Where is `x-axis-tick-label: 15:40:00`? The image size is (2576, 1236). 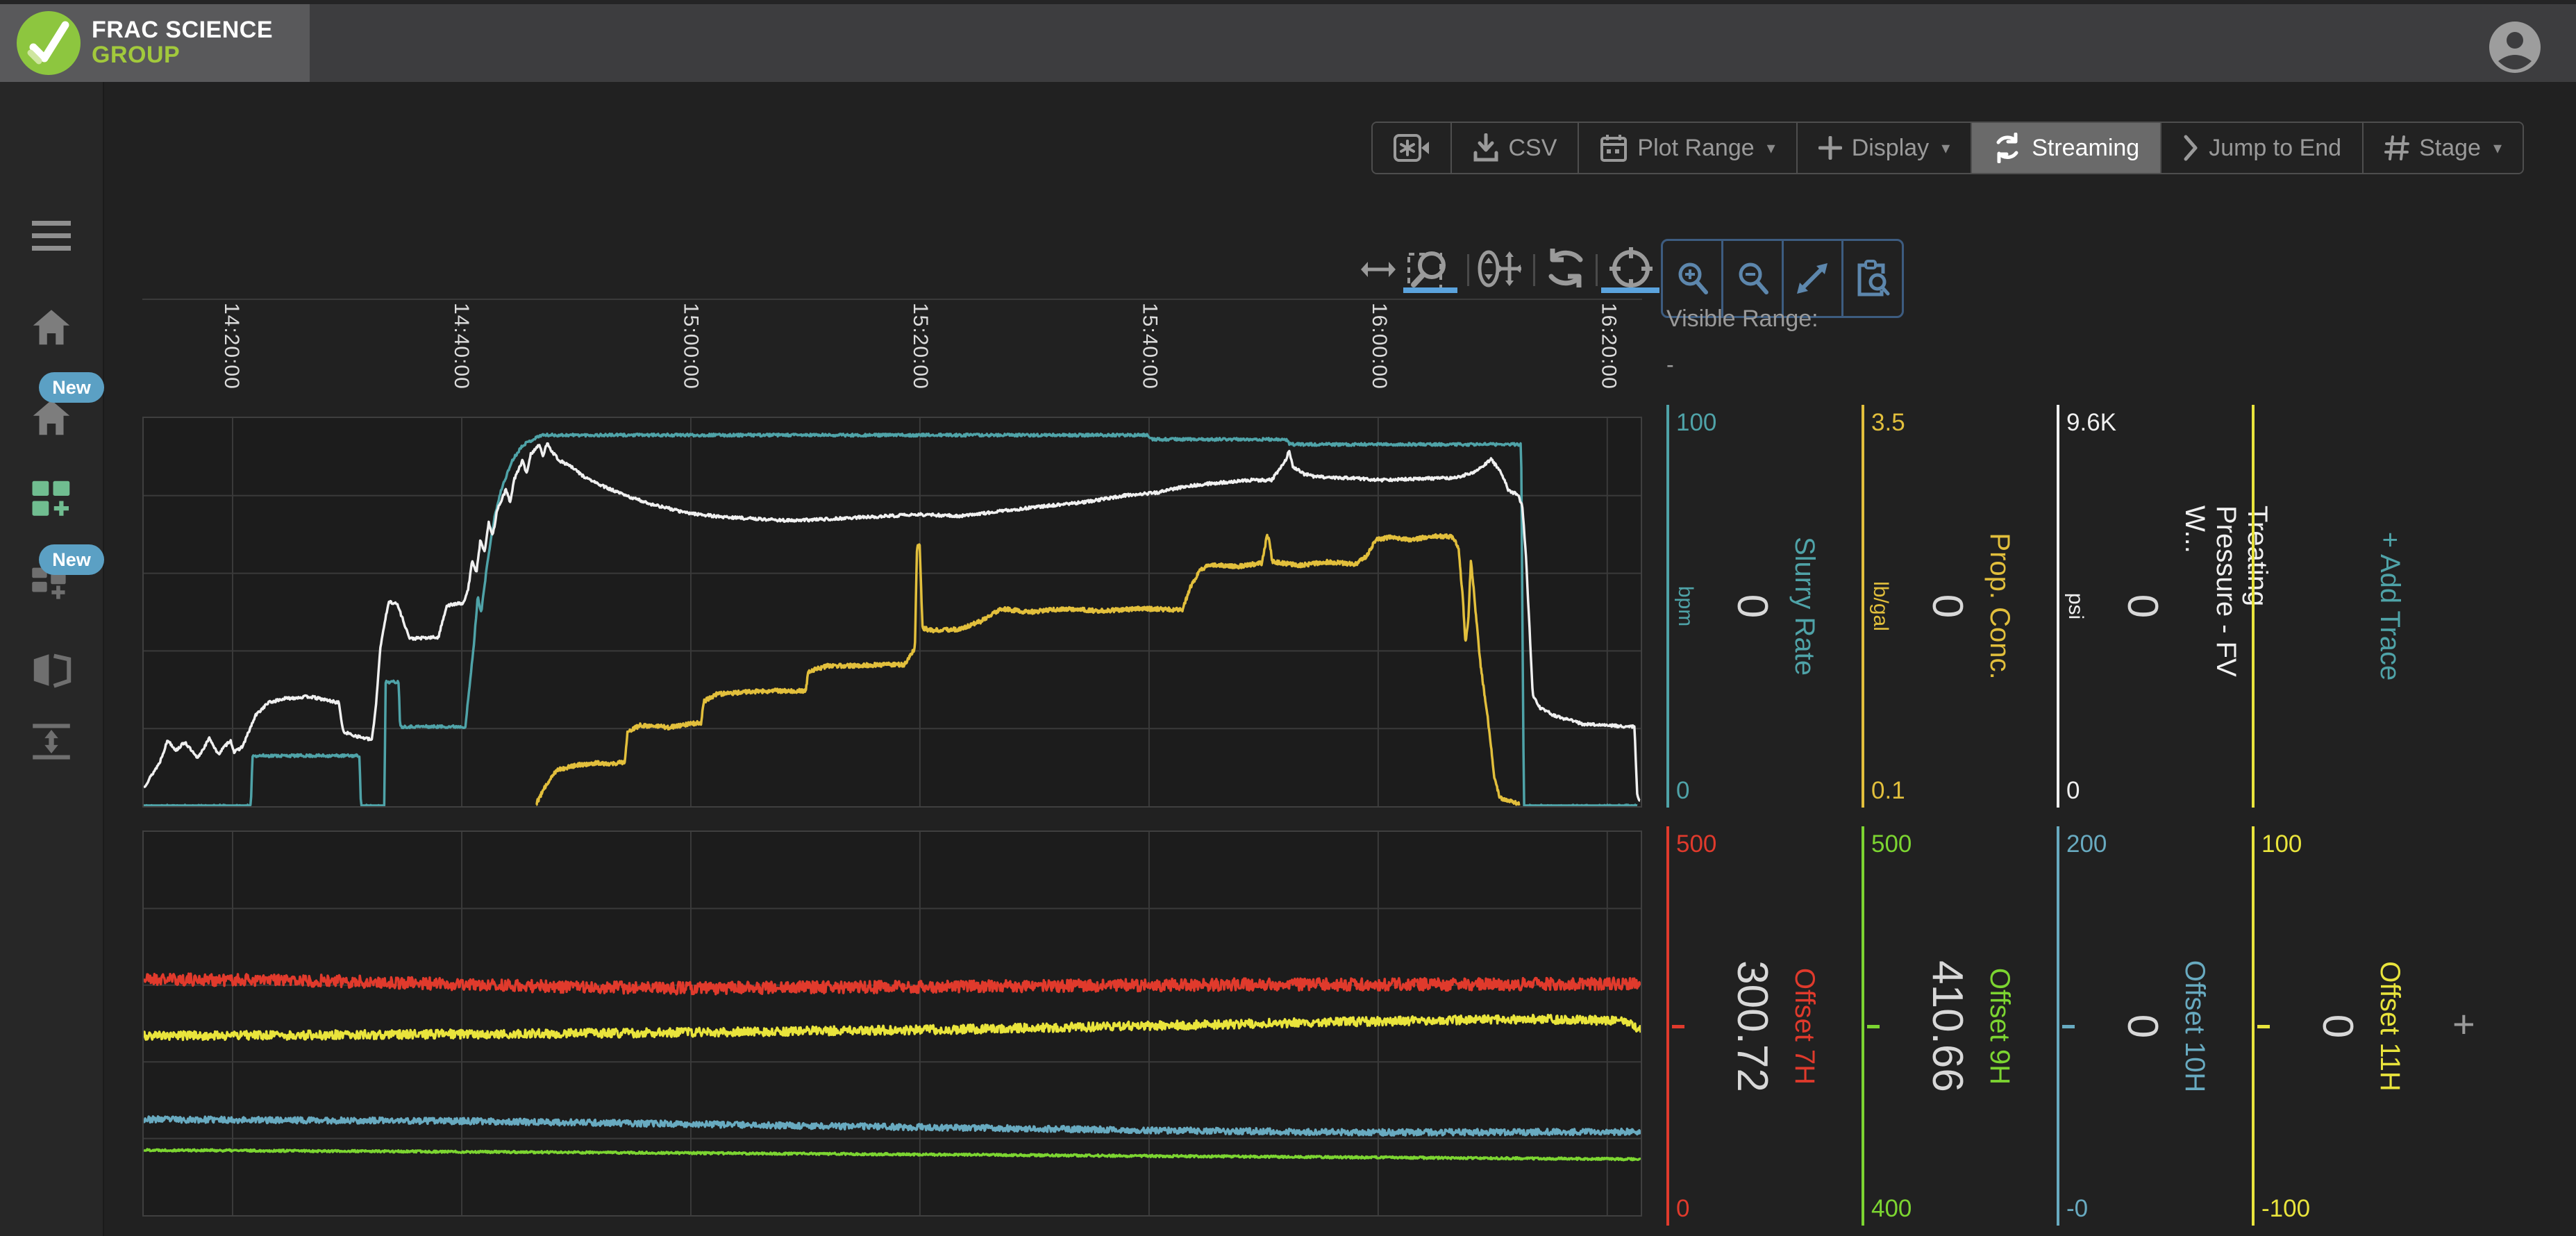
x-axis-tick-label: 15:40:00 is located at coordinates (1150, 347).